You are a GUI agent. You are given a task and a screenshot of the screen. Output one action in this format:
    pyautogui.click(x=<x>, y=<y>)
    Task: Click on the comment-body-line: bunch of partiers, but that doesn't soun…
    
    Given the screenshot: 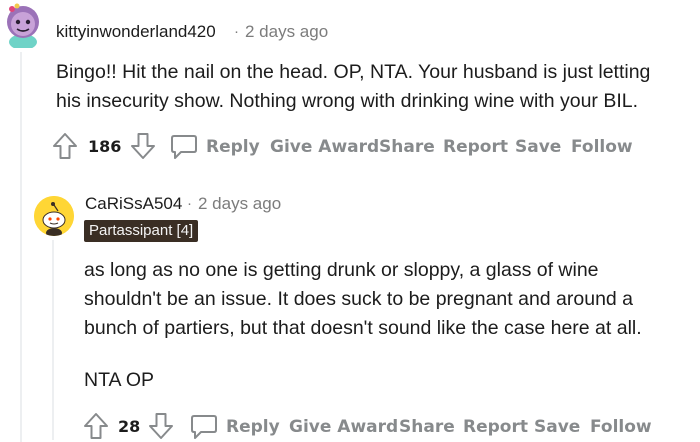 What is the action you would take?
    pyautogui.click(x=363, y=328)
    